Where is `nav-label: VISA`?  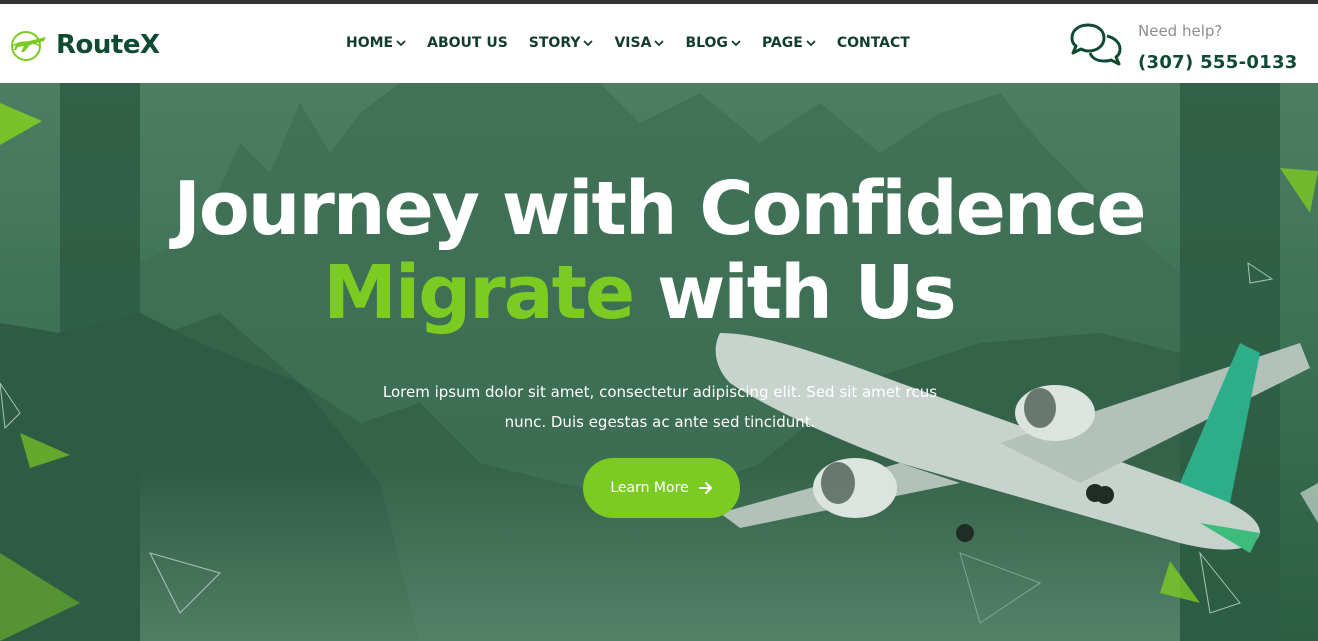
nav-label: VISA is located at coordinates (633, 43).